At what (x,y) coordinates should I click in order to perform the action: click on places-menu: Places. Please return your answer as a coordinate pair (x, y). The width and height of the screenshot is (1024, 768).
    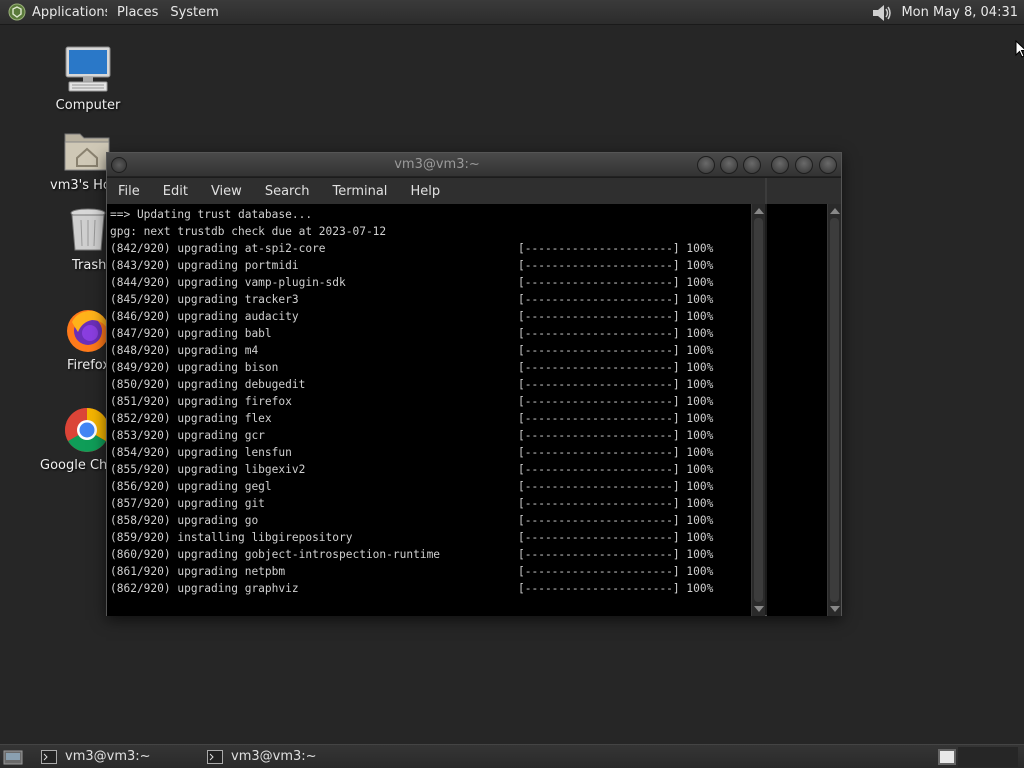
    Looking at the image, I should click on (139, 12).